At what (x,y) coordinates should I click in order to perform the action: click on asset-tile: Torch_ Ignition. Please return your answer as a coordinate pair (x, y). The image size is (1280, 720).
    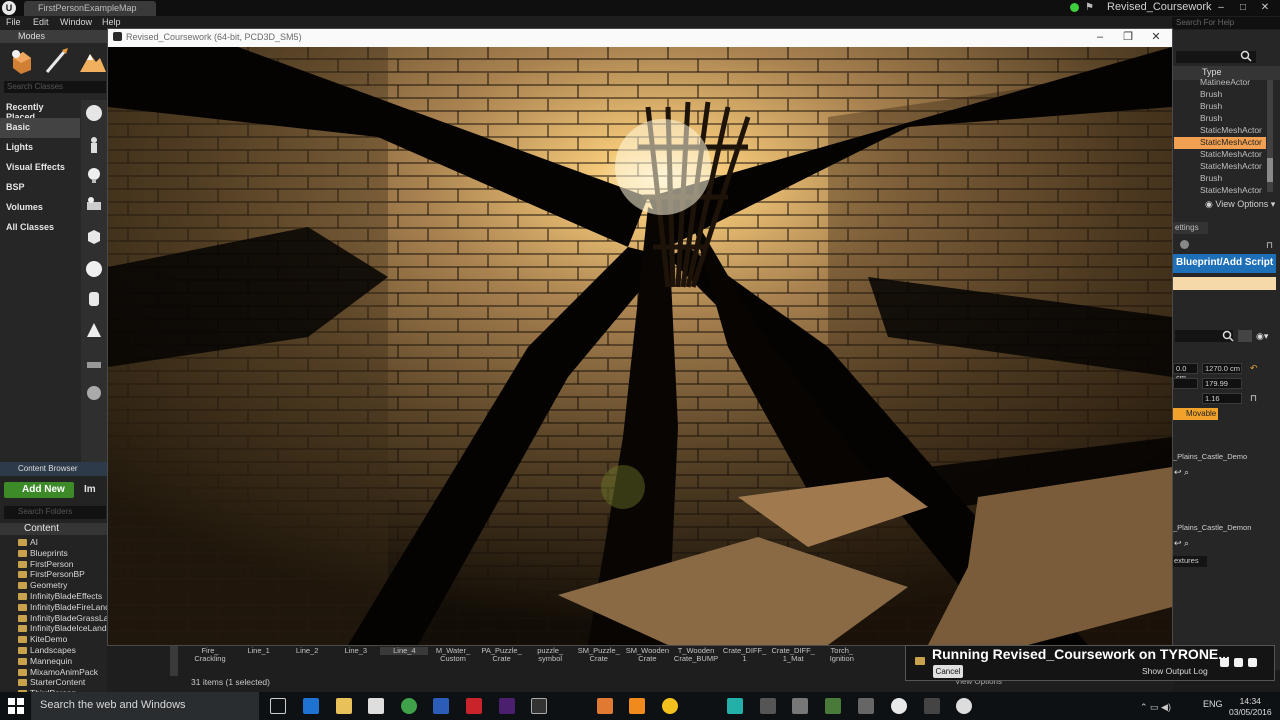
    Looking at the image, I should click on (842, 655).